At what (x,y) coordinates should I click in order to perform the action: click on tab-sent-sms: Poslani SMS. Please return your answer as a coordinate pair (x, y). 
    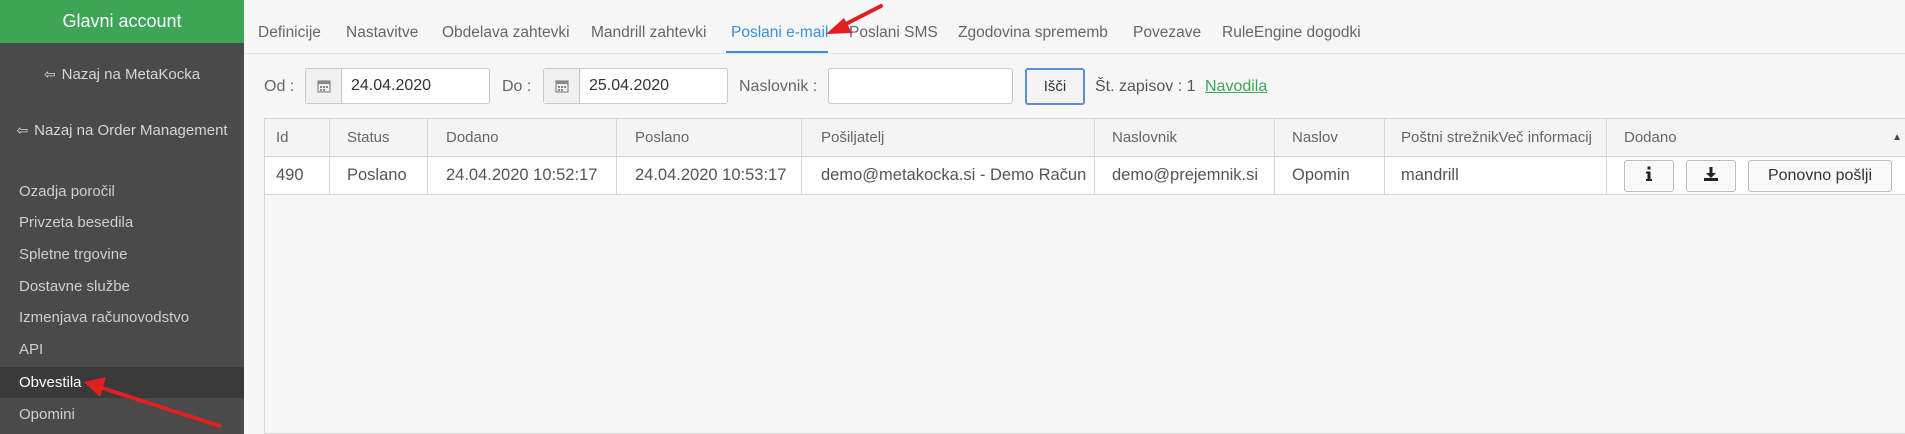
    Looking at the image, I should click on (893, 33).